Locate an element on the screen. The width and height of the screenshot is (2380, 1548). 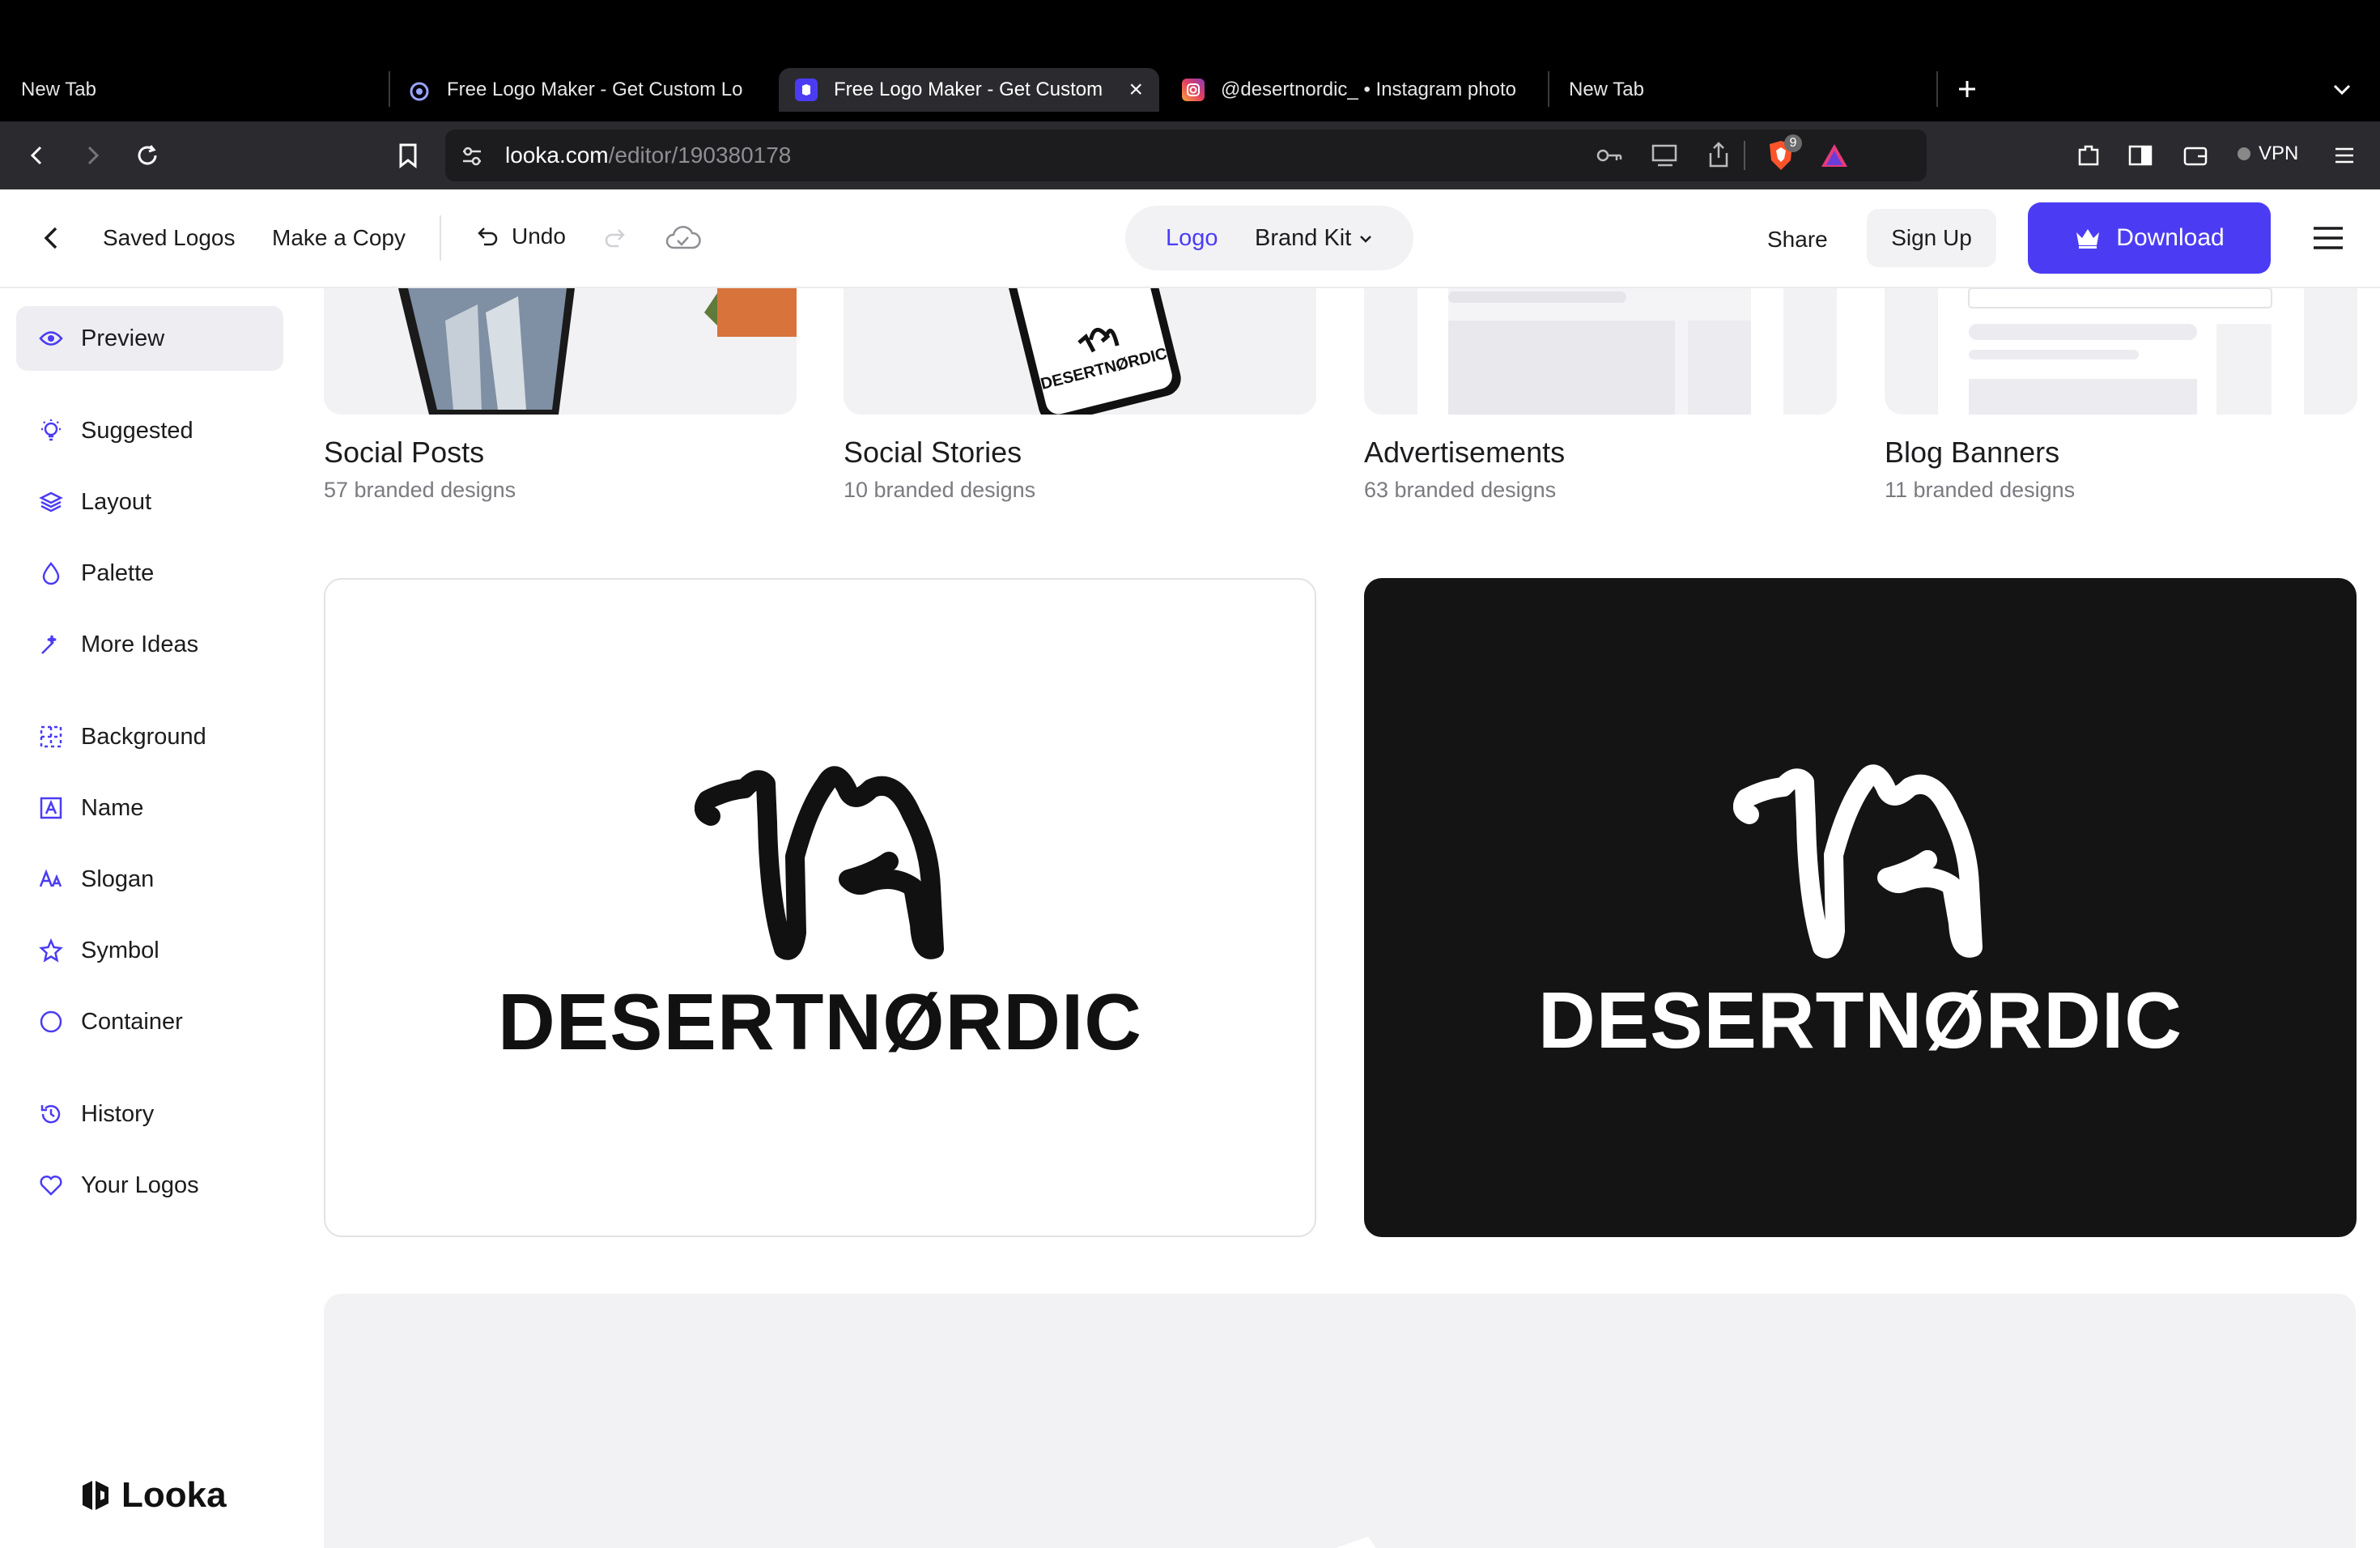
chevron-down-icon is located at coordinates (1366, 239).